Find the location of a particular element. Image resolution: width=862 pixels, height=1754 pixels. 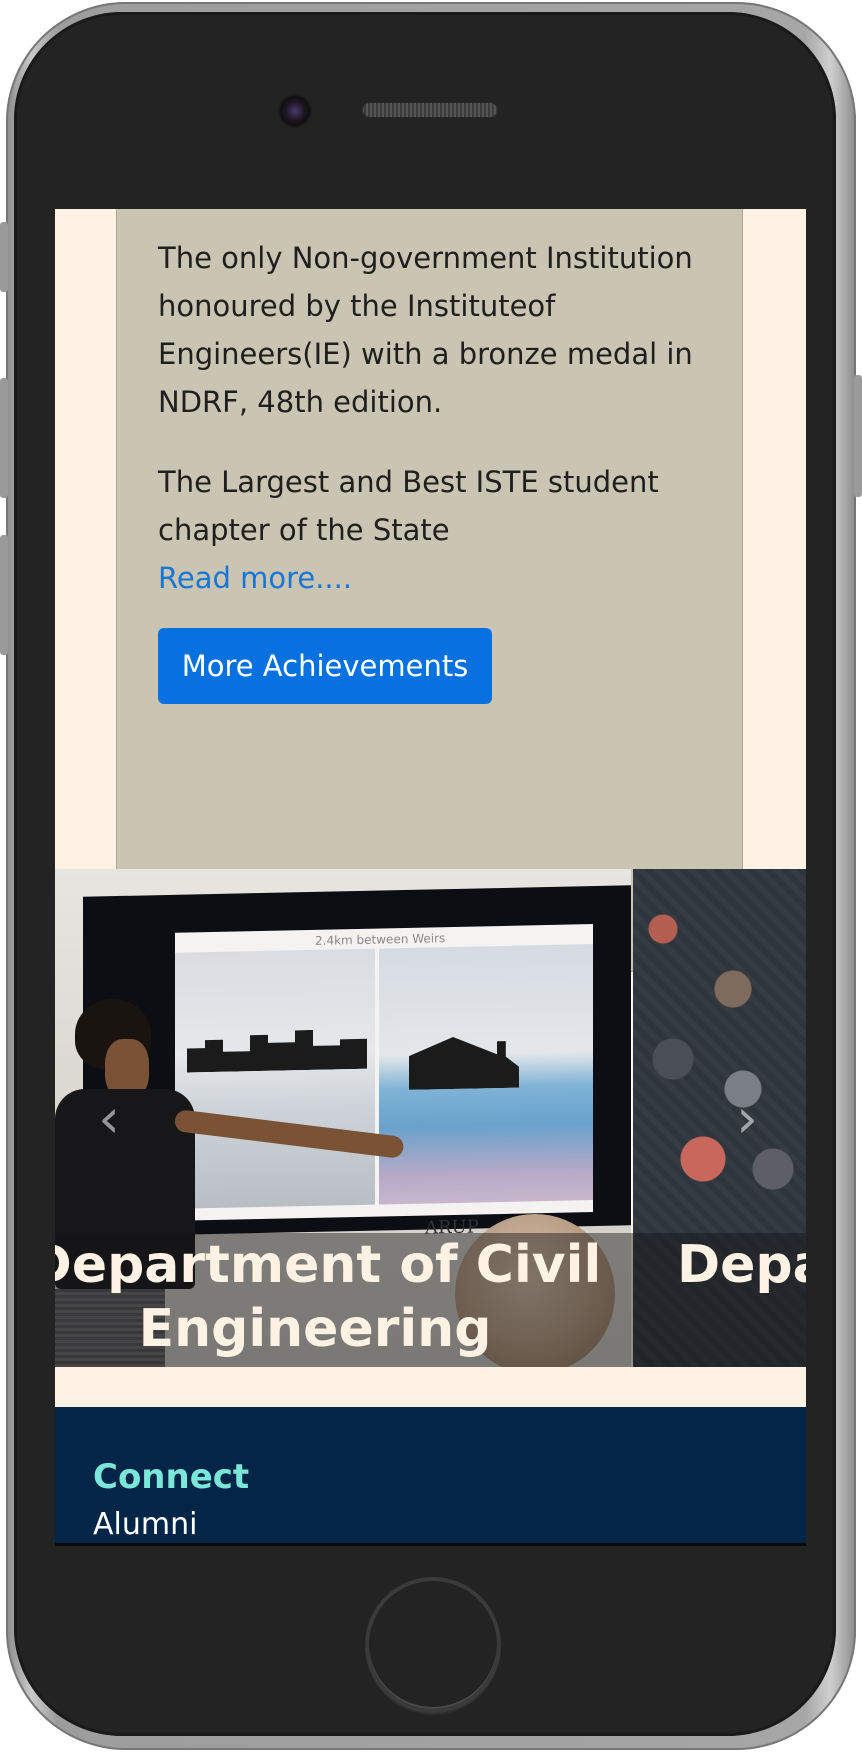

site-footer: Connect Alumni is located at coordinates (430, 1476).